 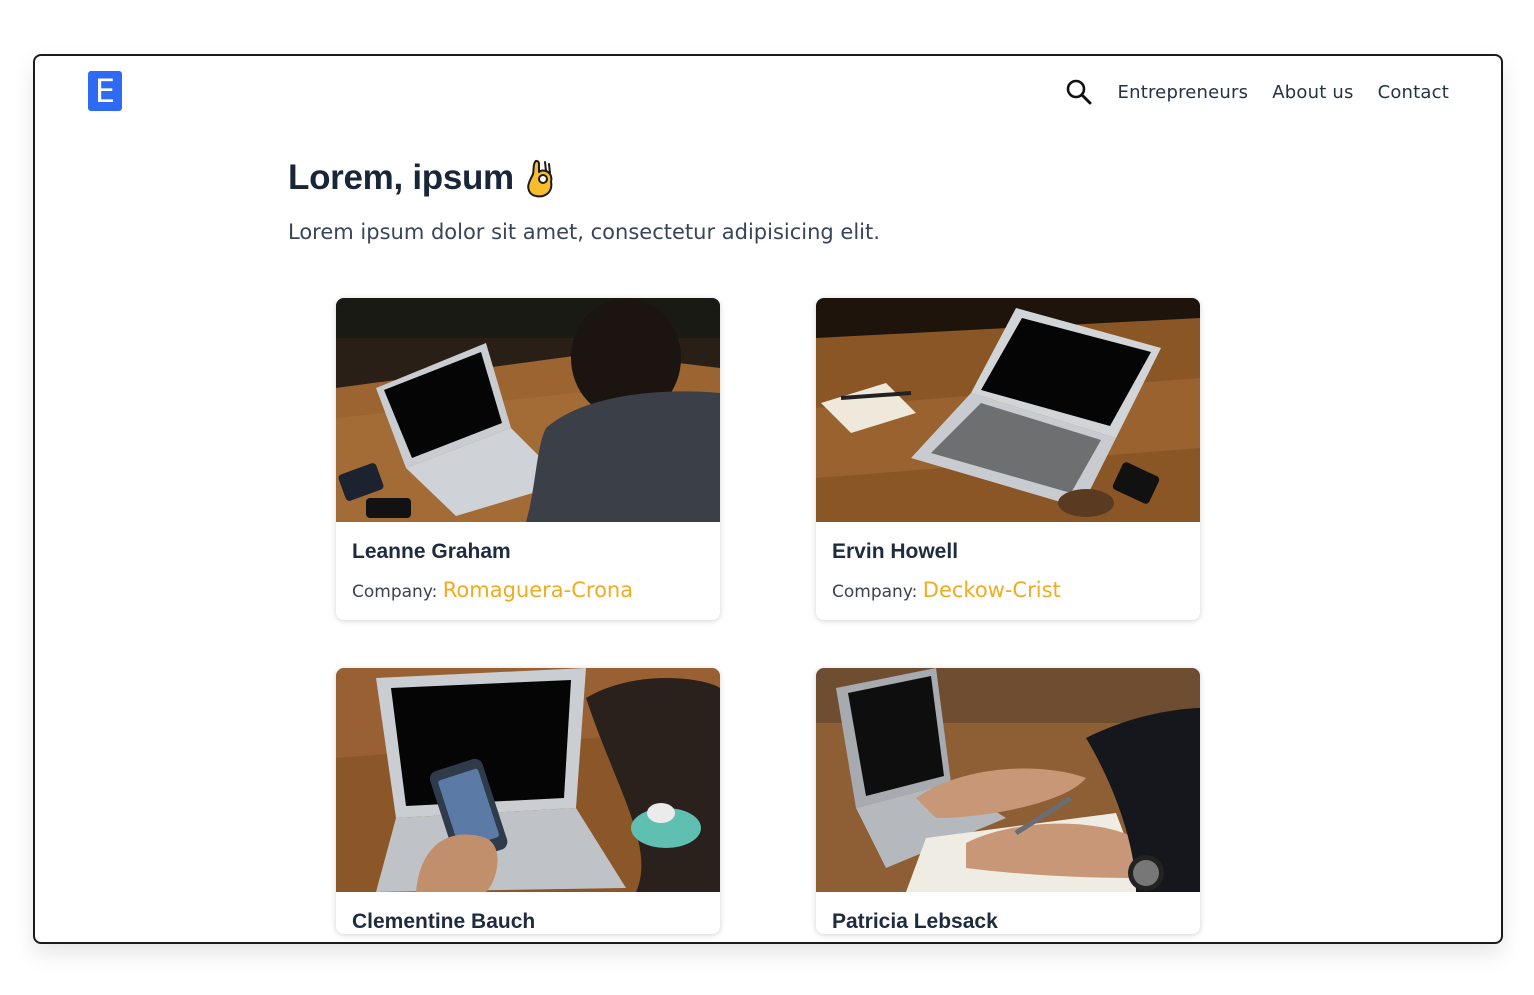 I want to click on card-company: Company: Deckow-Crist, so click(x=1008, y=592).